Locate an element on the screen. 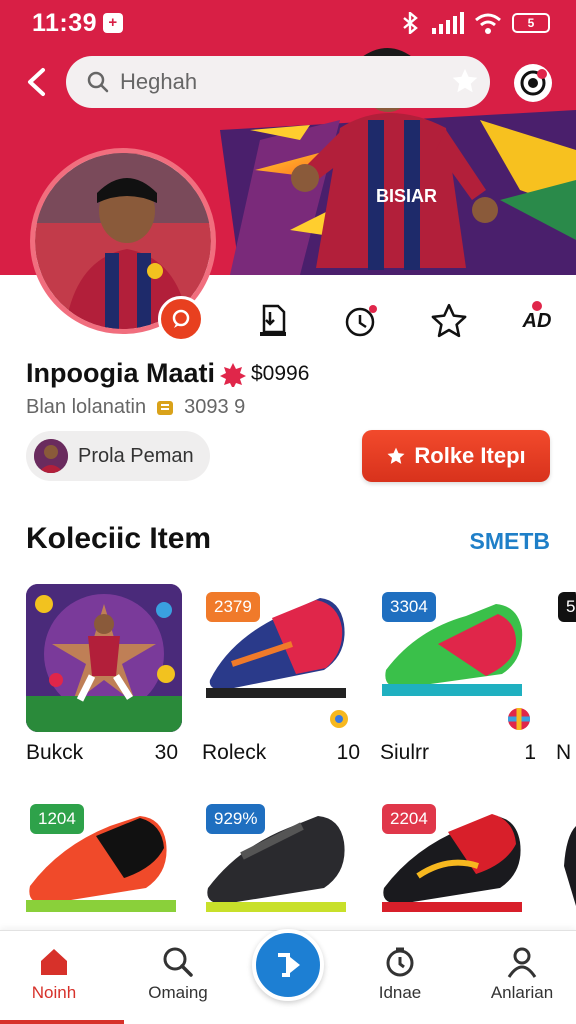 The width and height of the screenshot is (576, 1024). item-title: Roleck is located at coordinates (234, 752).